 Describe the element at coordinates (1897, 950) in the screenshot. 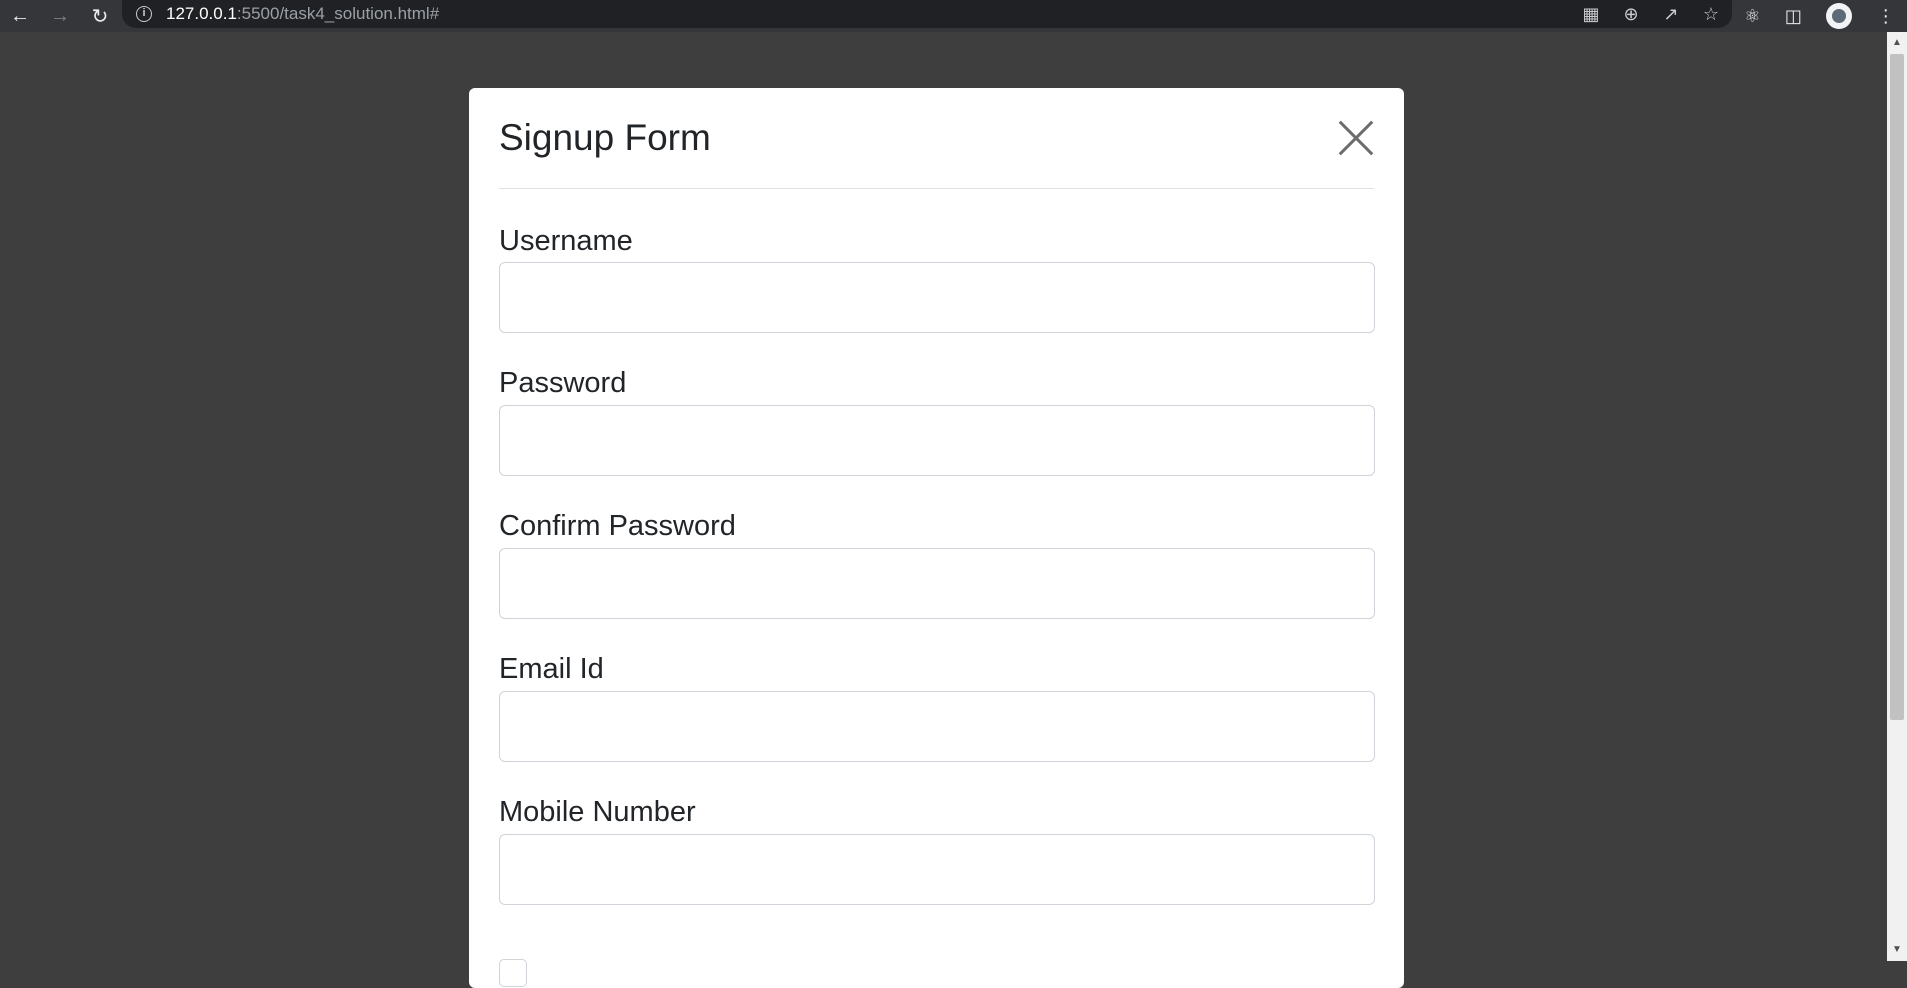

I see `scroll-down-arrow-icon: ▼` at that location.